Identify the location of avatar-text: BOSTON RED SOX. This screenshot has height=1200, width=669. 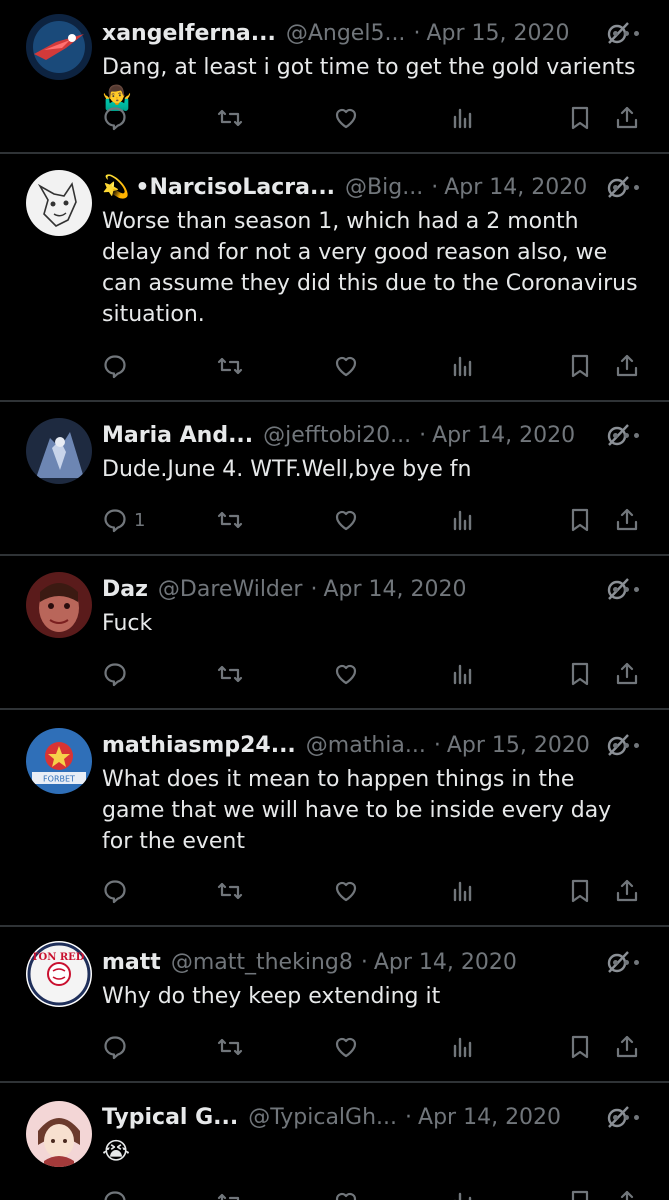
(59, 957).